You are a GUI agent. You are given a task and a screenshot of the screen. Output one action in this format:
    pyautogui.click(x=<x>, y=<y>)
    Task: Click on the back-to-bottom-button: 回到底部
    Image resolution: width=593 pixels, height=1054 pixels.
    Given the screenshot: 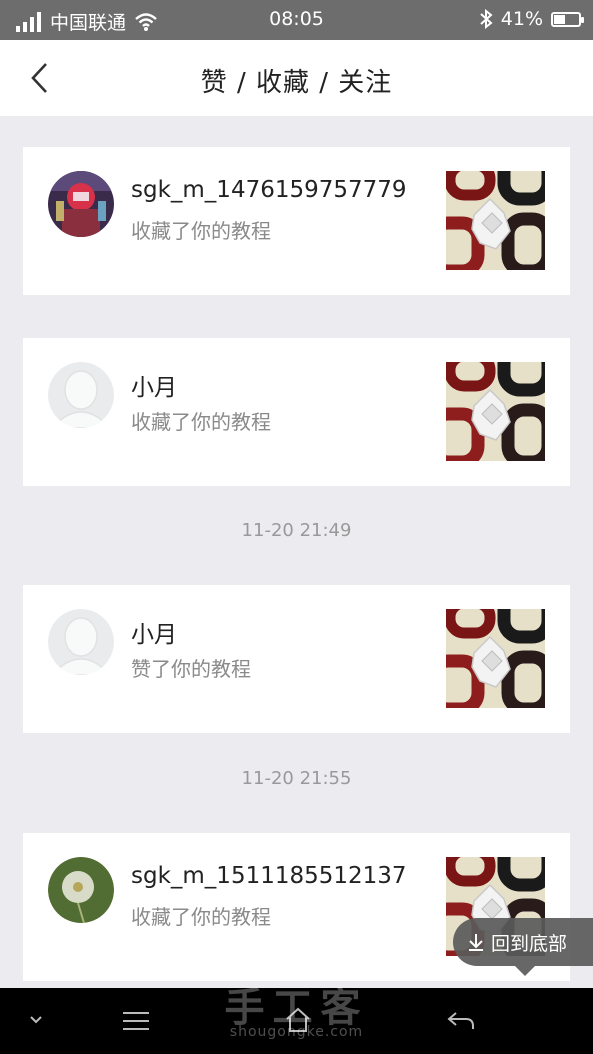 What is the action you would take?
    pyautogui.click(x=523, y=947)
    